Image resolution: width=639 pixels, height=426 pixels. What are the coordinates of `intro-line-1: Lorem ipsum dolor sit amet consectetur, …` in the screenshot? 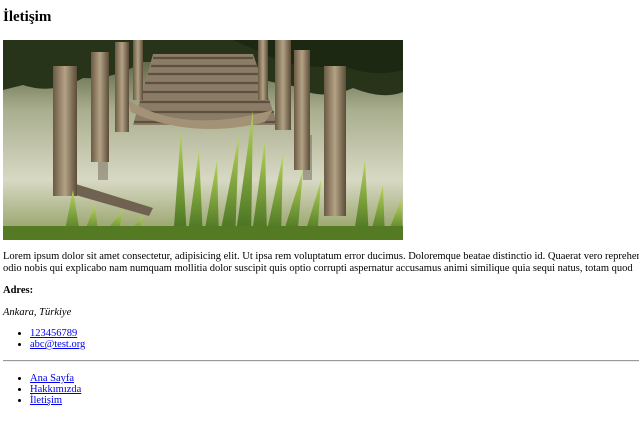 It's located at (321, 256).